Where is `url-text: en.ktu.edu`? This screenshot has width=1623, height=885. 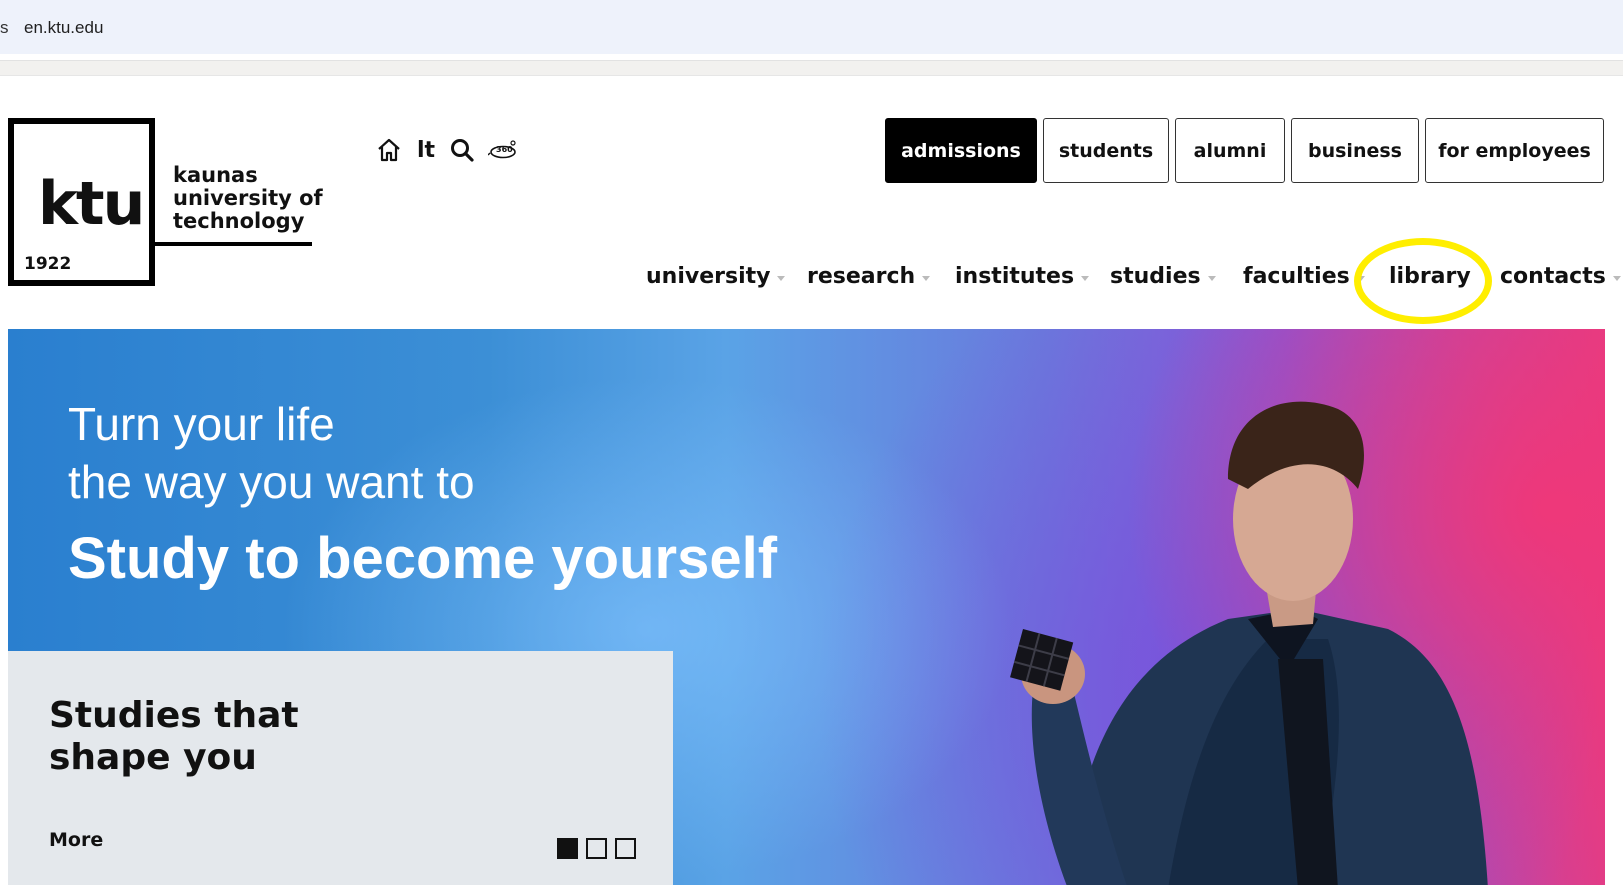 url-text: en.ktu.edu is located at coordinates (63, 28).